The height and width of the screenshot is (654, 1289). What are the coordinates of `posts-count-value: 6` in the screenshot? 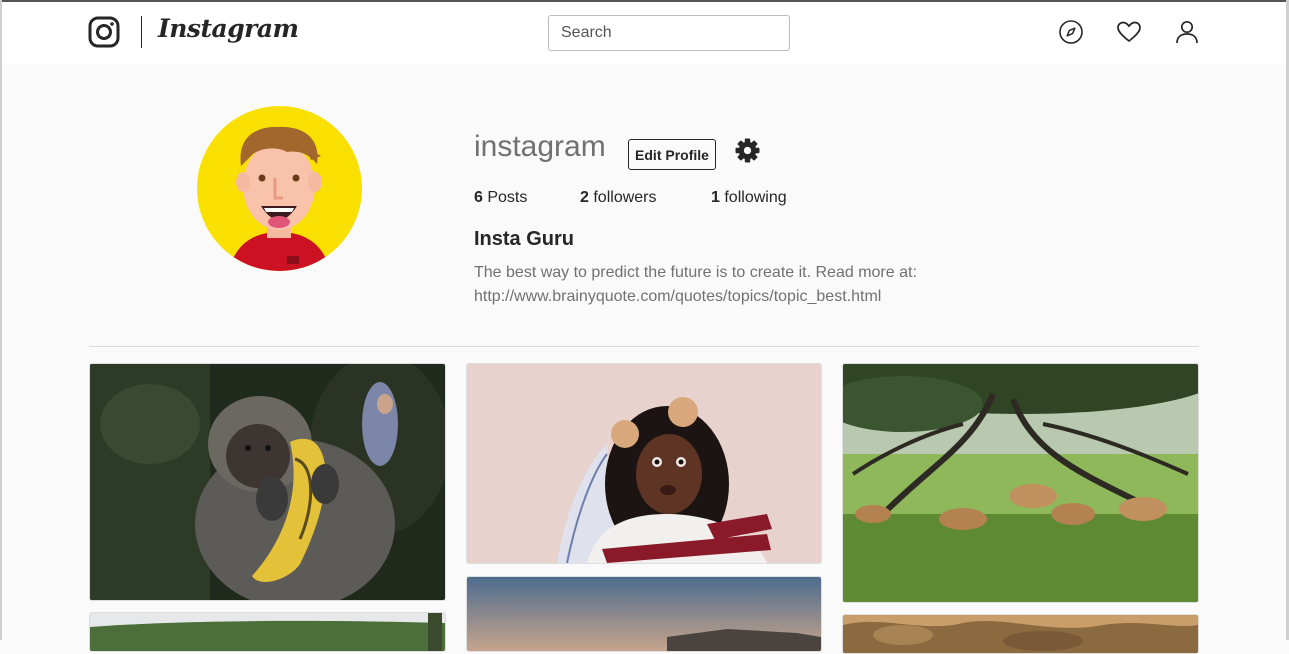 It's located at (478, 197).